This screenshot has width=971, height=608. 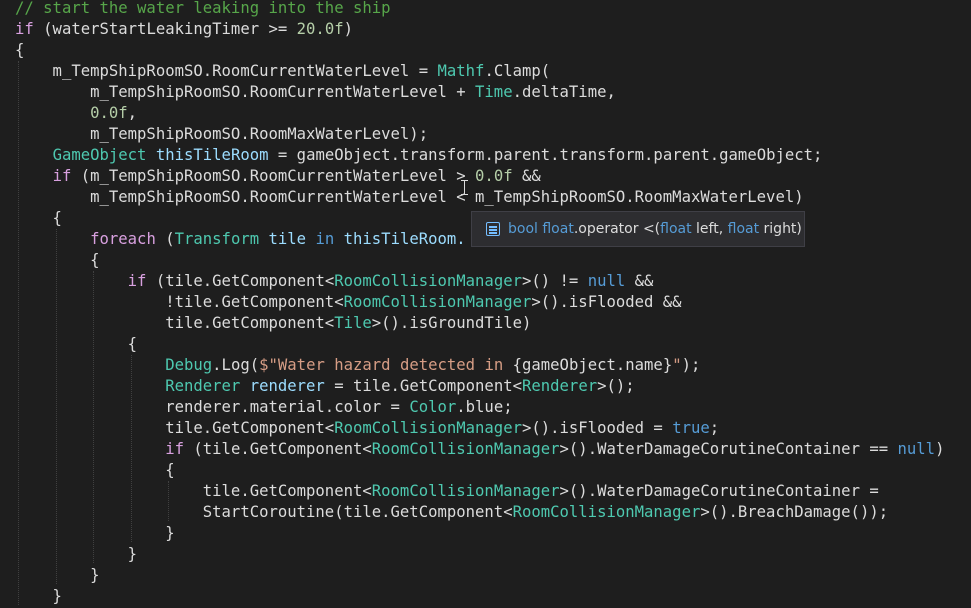 What do you see at coordinates (712, 229) in the screenshot?
I see `tooltip-token: left,` at bounding box center [712, 229].